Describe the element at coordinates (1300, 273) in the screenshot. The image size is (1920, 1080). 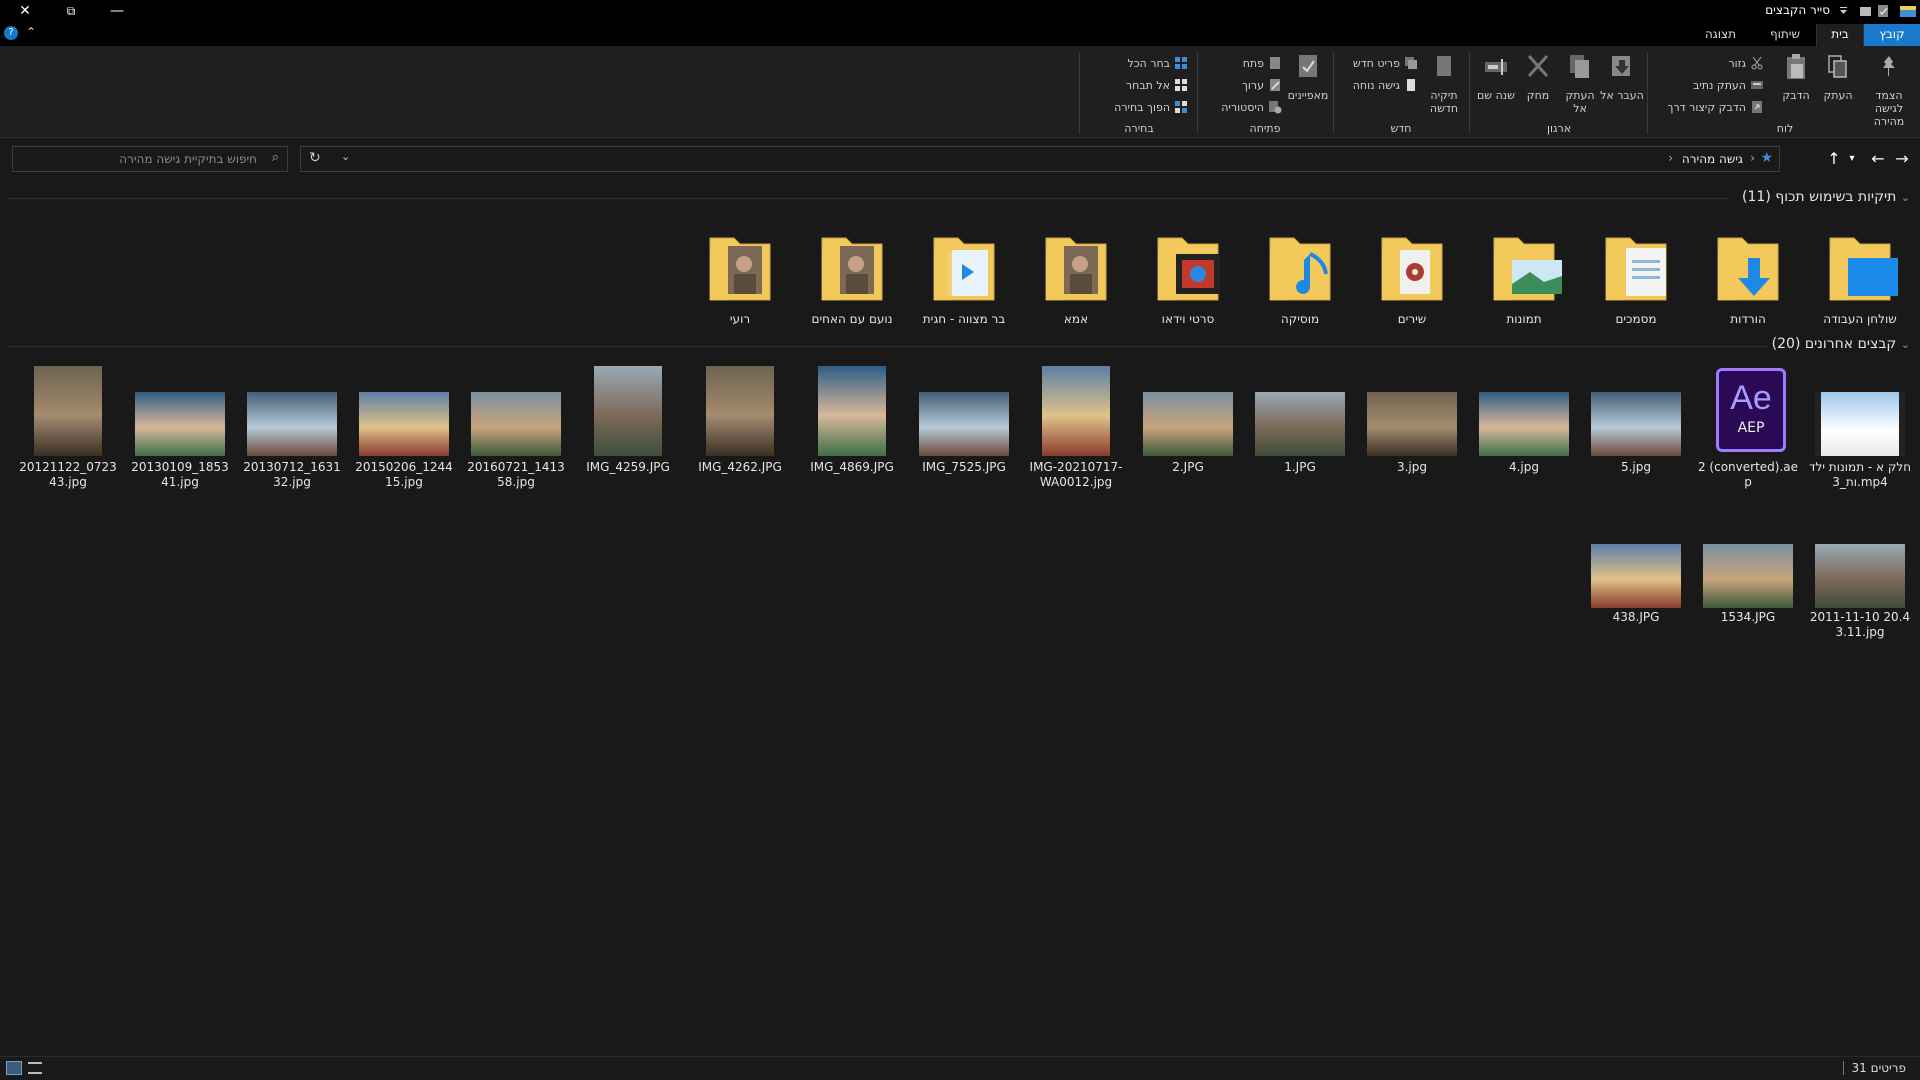
I see `folder-tile: מוסיקה` at that location.